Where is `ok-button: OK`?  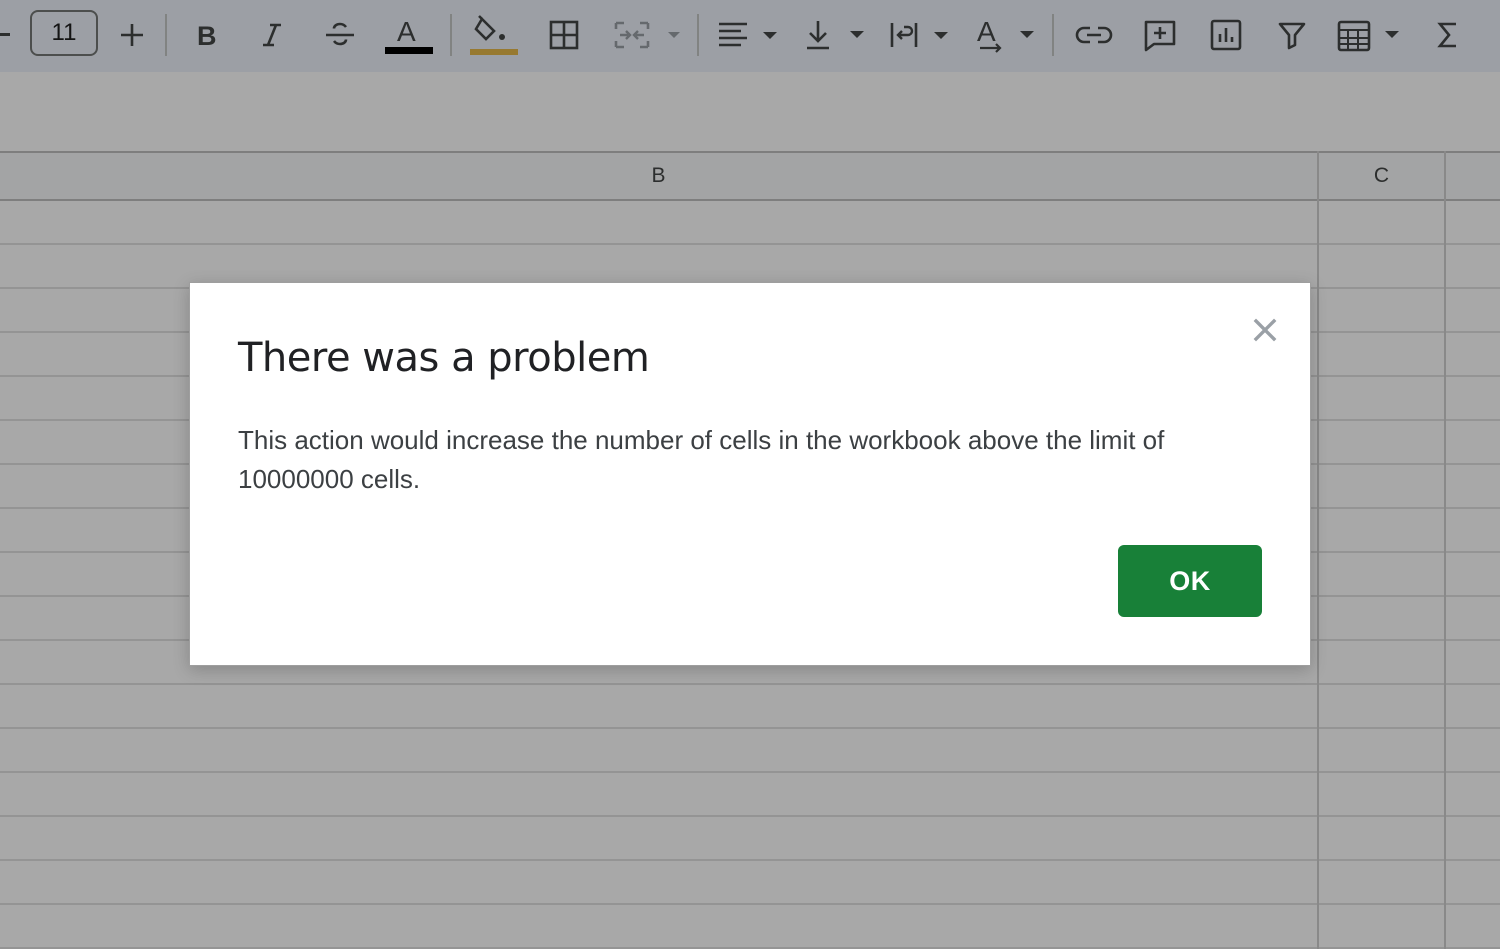 ok-button: OK is located at coordinates (1190, 581).